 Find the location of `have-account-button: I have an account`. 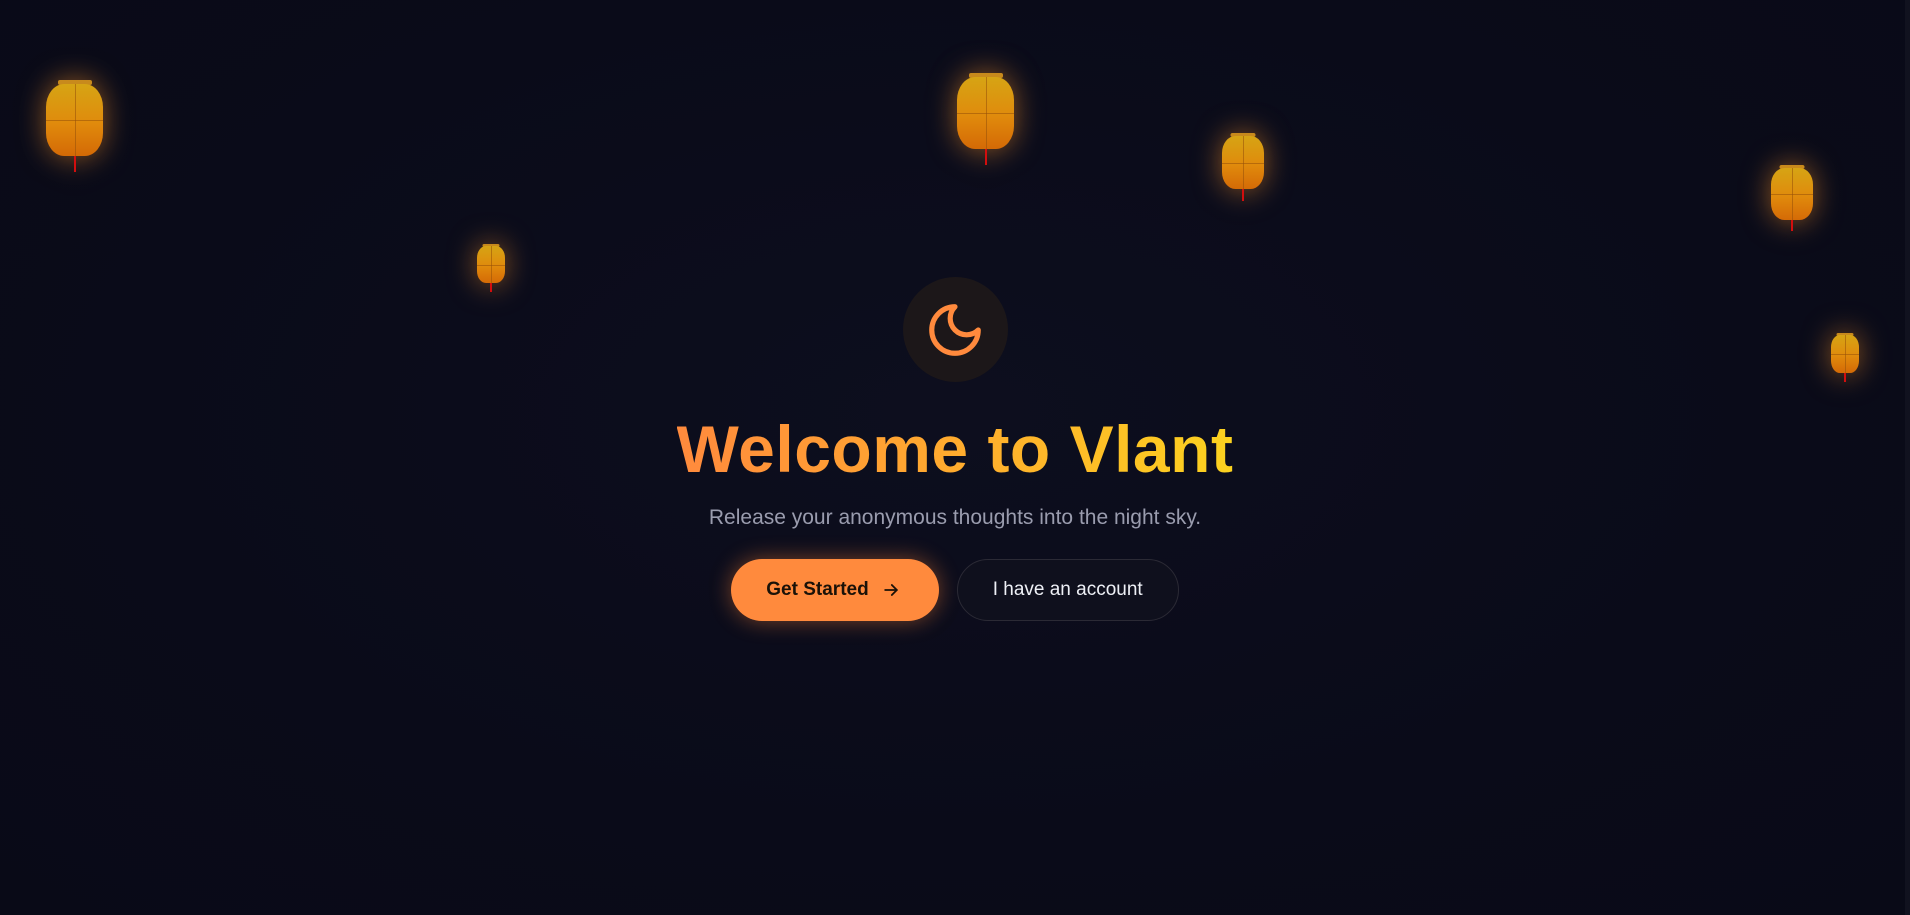

have-account-button: I have an account is located at coordinates (1067, 590).